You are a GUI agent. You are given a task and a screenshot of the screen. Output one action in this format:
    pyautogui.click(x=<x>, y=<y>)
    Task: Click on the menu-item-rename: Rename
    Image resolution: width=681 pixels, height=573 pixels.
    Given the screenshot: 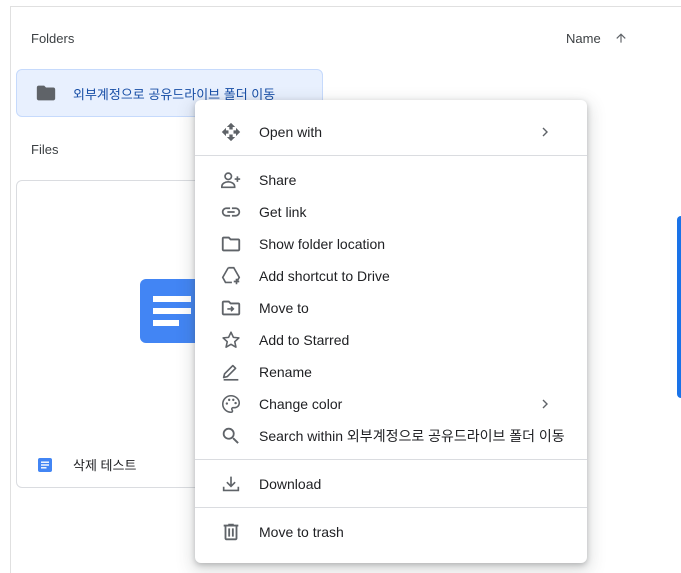 What is the action you would take?
    pyautogui.click(x=391, y=372)
    